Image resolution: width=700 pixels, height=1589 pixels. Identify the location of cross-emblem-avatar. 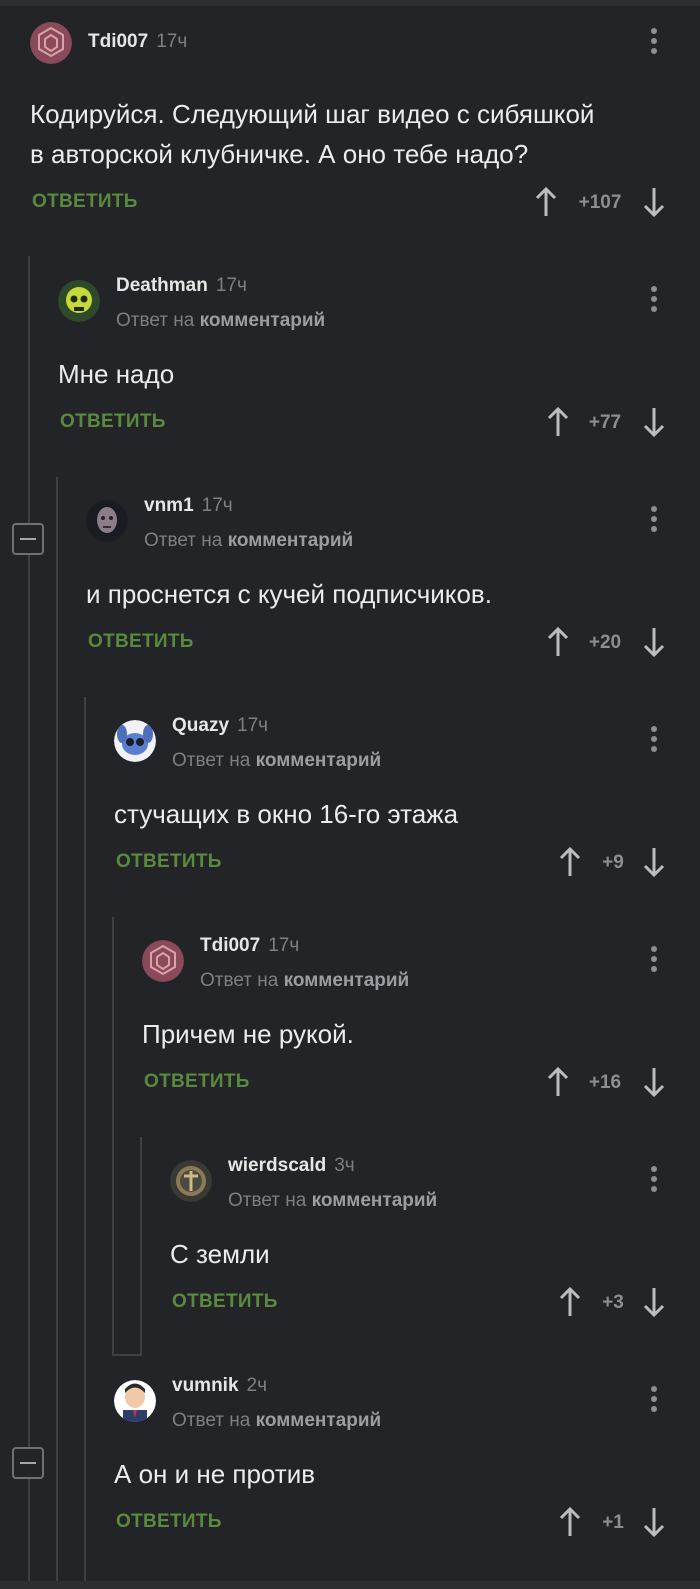
(191, 1181).